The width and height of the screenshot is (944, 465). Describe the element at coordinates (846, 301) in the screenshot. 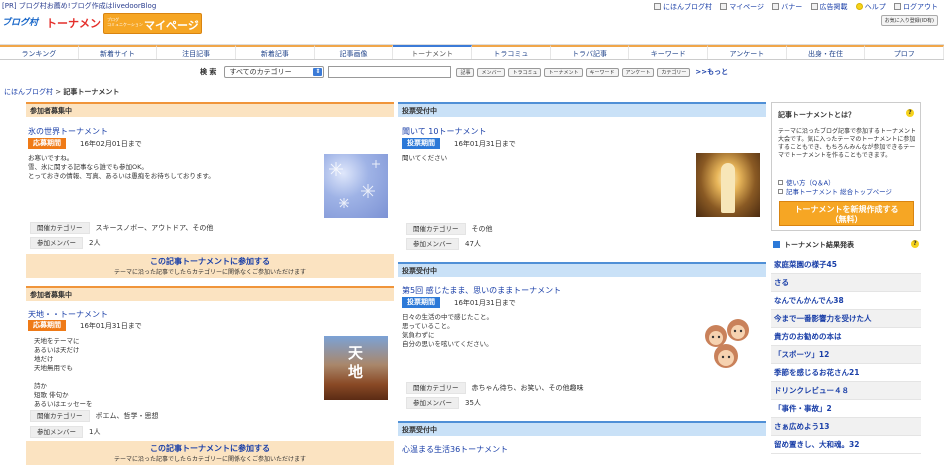

I see `result-item: なんでんかんでん38` at that location.